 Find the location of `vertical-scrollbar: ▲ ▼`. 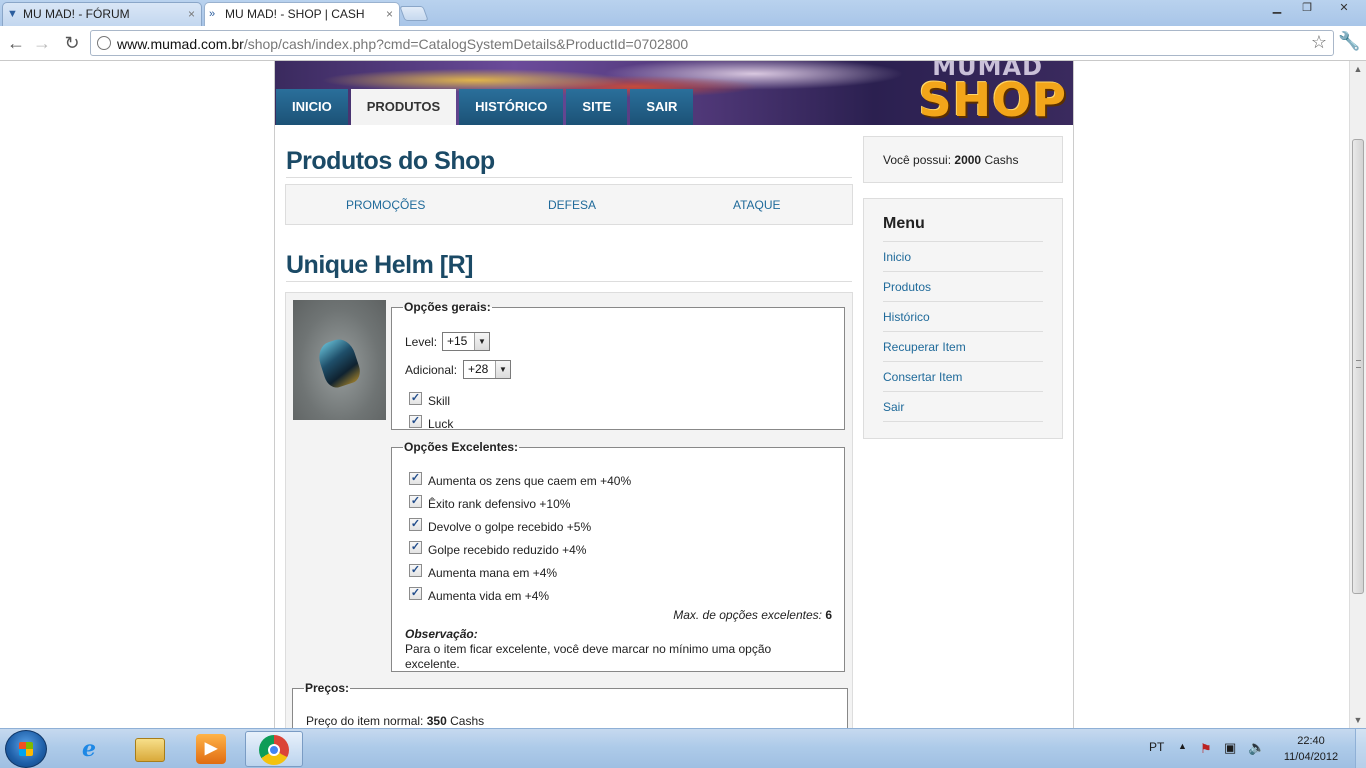

vertical-scrollbar: ▲ ▼ is located at coordinates (1357, 394).